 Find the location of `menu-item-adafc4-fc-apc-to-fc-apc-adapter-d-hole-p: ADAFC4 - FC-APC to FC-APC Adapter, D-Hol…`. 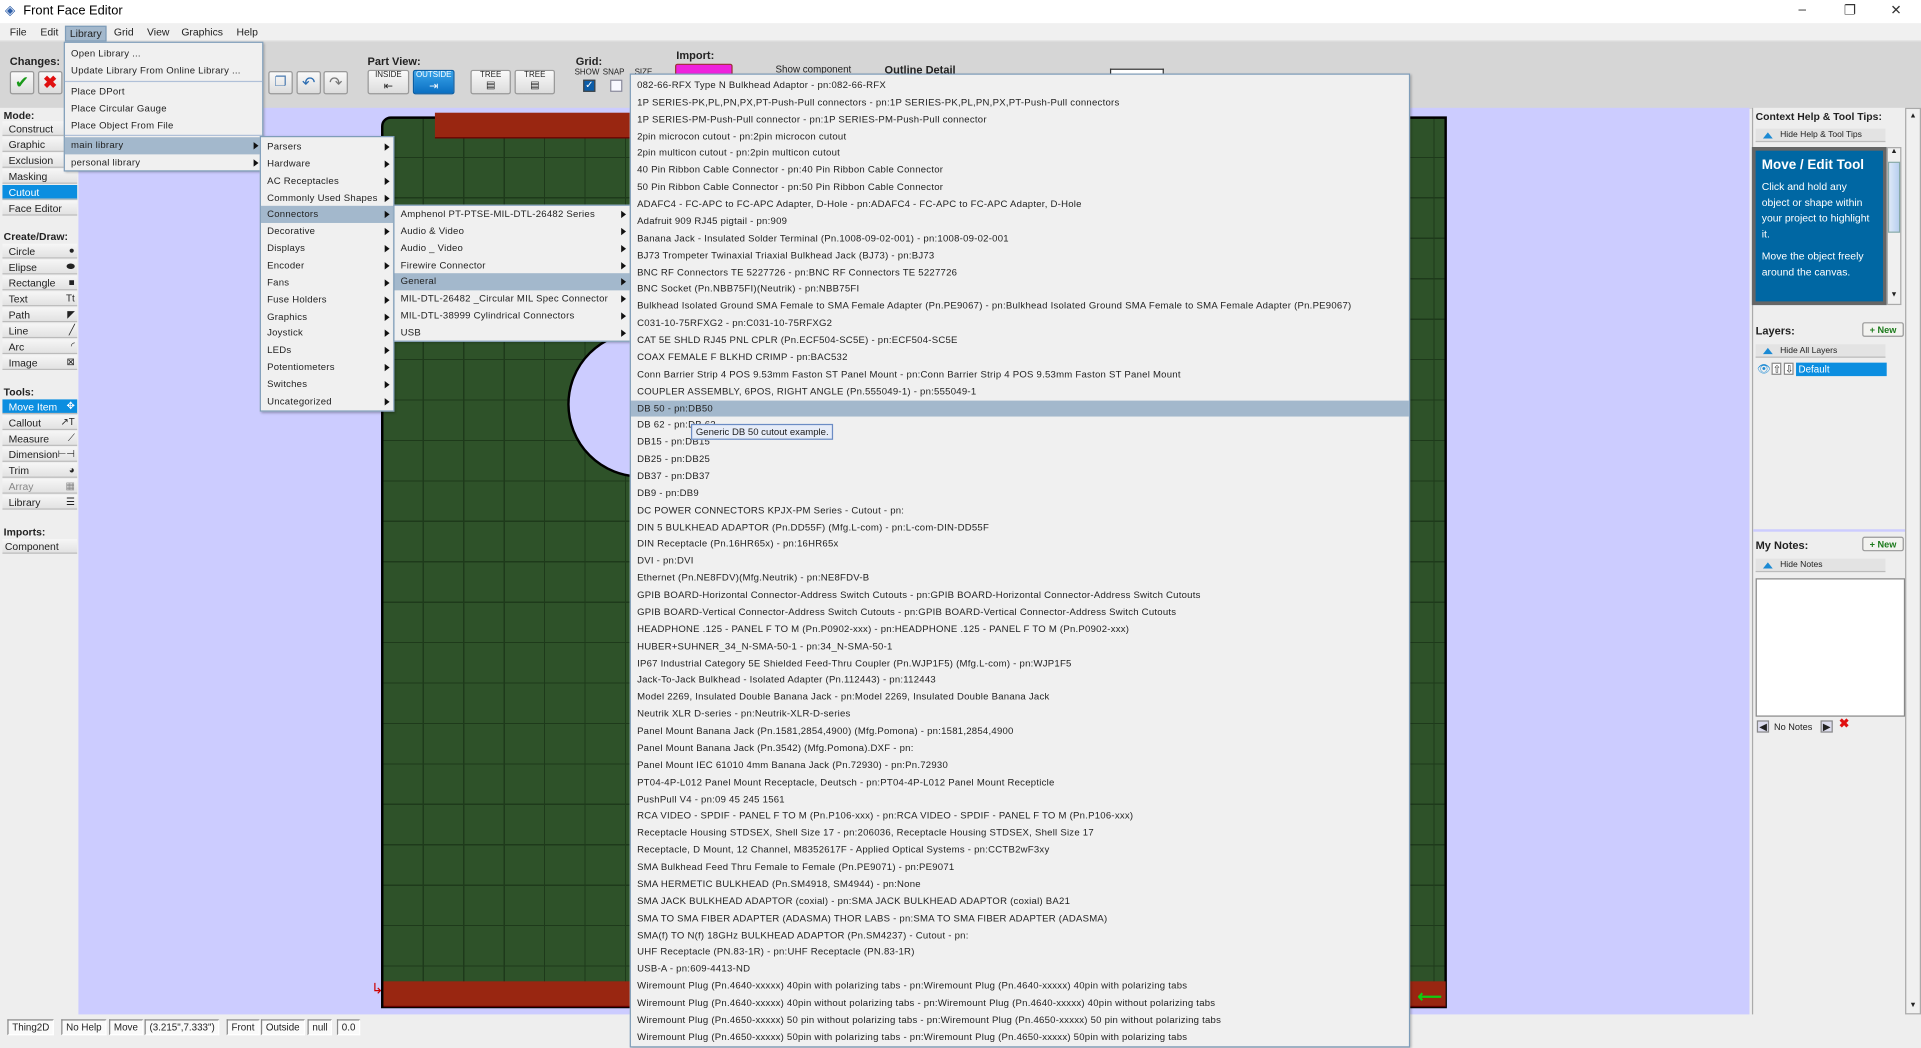

menu-item-adafc4-fc-apc-to-fc-apc-adapter-d-hole-p: ADAFC4 - FC-APC to FC-APC Adapter, D-Hol… is located at coordinates (1020, 204).